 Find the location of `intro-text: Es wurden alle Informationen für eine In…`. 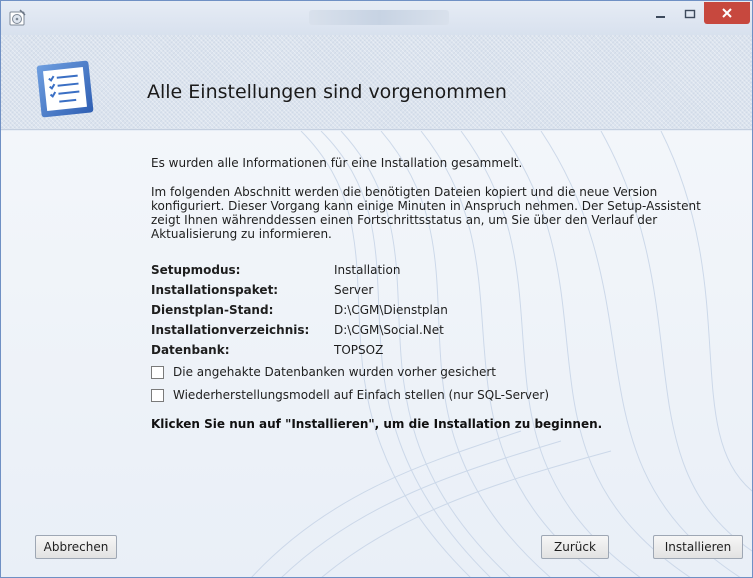

intro-text: Es wurden alle Informationen für eine In… is located at coordinates (337, 163).